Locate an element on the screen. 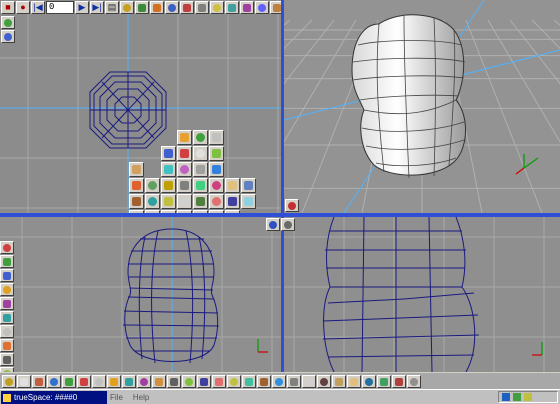 Image resolution: width=560 pixels, height=404 pixels. frame-number-field: 0 is located at coordinates (60, 7).